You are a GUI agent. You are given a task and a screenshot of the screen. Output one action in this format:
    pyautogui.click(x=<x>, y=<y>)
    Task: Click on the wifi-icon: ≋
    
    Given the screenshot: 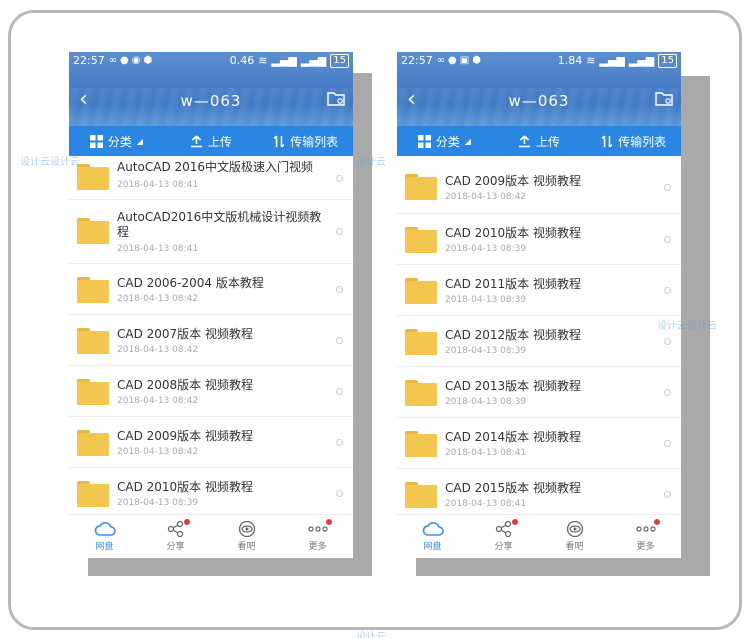 What is the action you would take?
    pyautogui.click(x=263, y=60)
    